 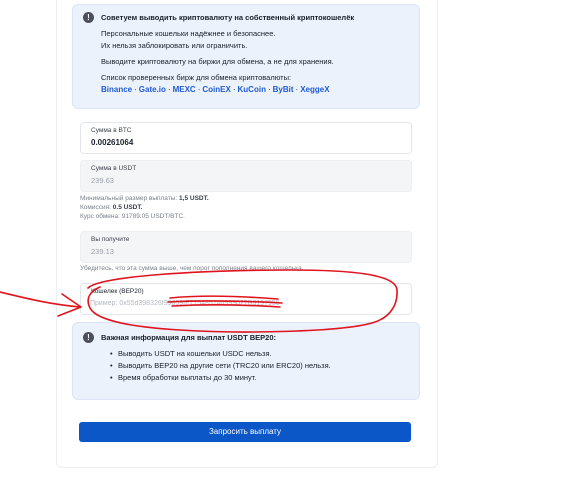 What do you see at coordinates (240, 303) in the screenshot?
I see `wallet-address-input` at bounding box center [240, 303].